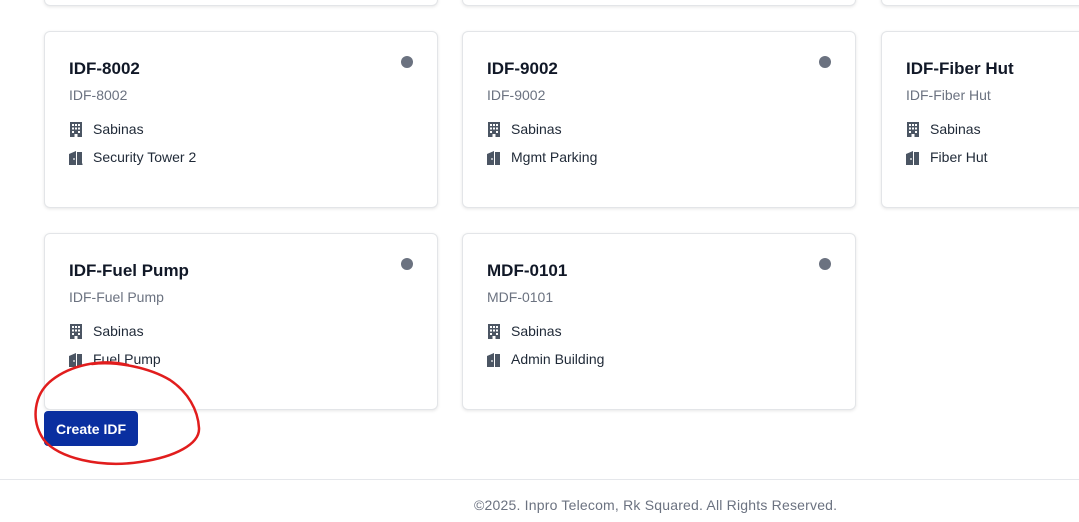 The height and width of the screenshot is (522, 1079). I want to click on idf-card-subtitle: MDF-0101, so click(520, 297).